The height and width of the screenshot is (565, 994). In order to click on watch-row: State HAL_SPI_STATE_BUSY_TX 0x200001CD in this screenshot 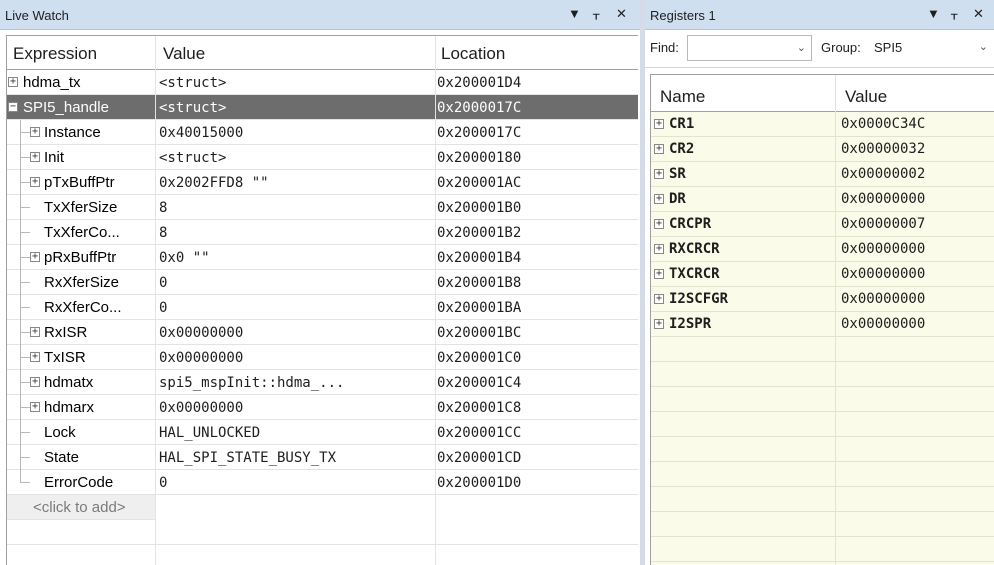, I will do `click(322, 457)`.